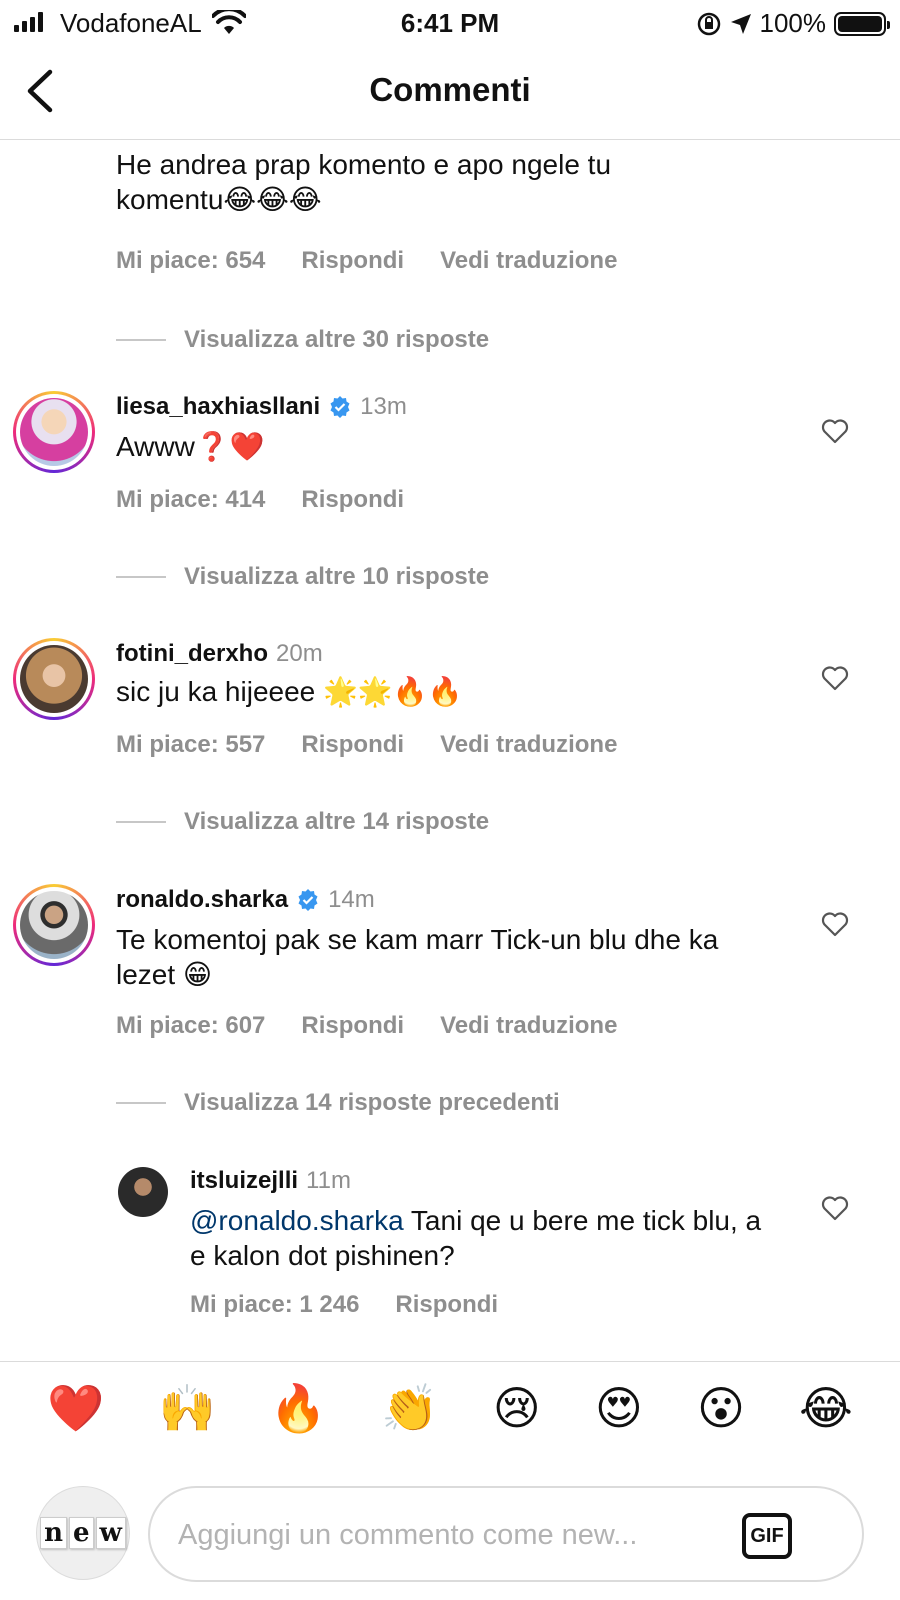  Describe the element at coordinates (289, 691) in the screenshot. I see `comment-text: sic ju ka hijeeee 🌟🌟🔥🔥` at that location.